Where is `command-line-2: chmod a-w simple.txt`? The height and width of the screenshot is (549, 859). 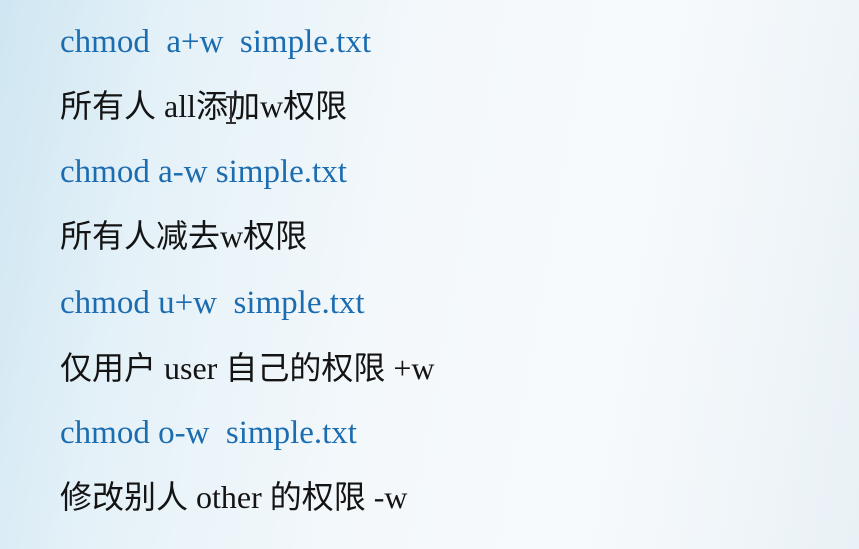 command-line-2: chmod a-w simple.txt is located at coordinates (203, 172).